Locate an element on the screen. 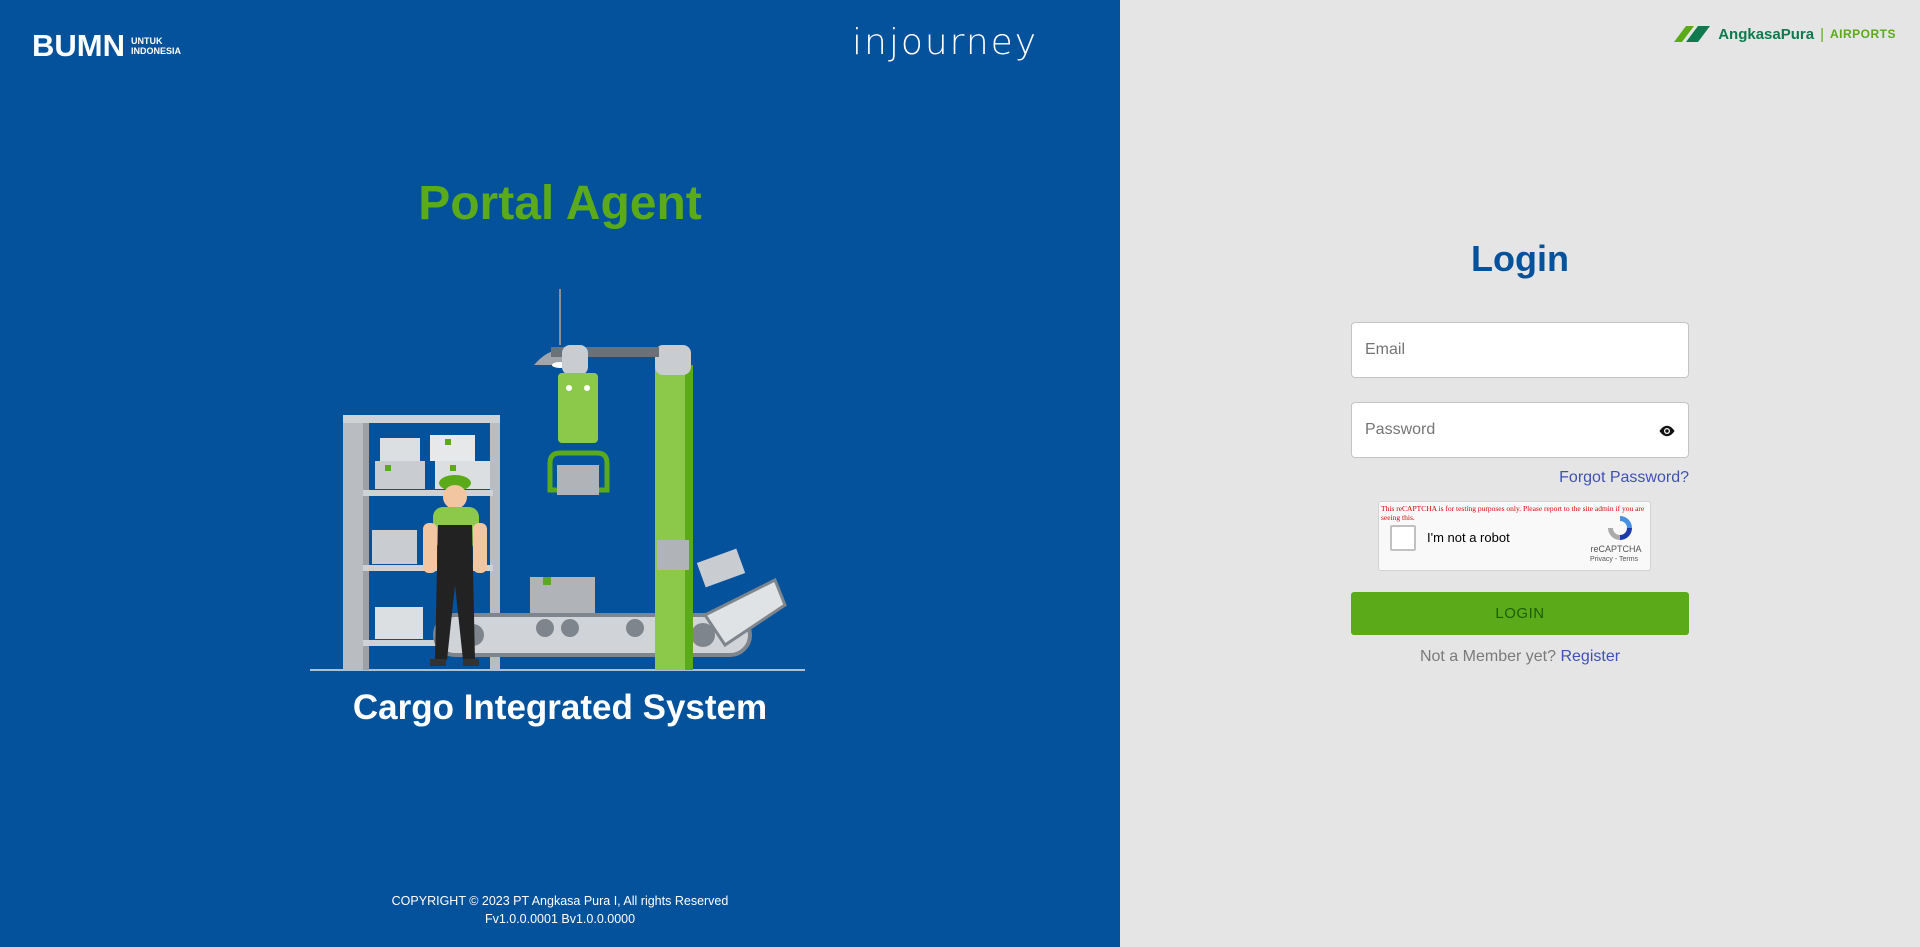  register-link: Register is located at coordinates (1590, 656).